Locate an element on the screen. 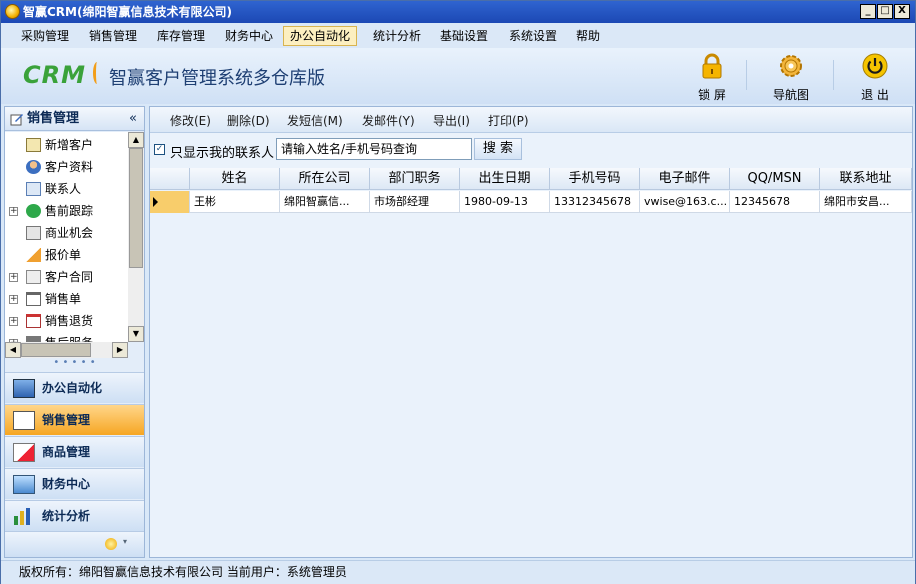 The width and height of the screenshot is (916, 584). app-icon is located at coordinates (12, 11).